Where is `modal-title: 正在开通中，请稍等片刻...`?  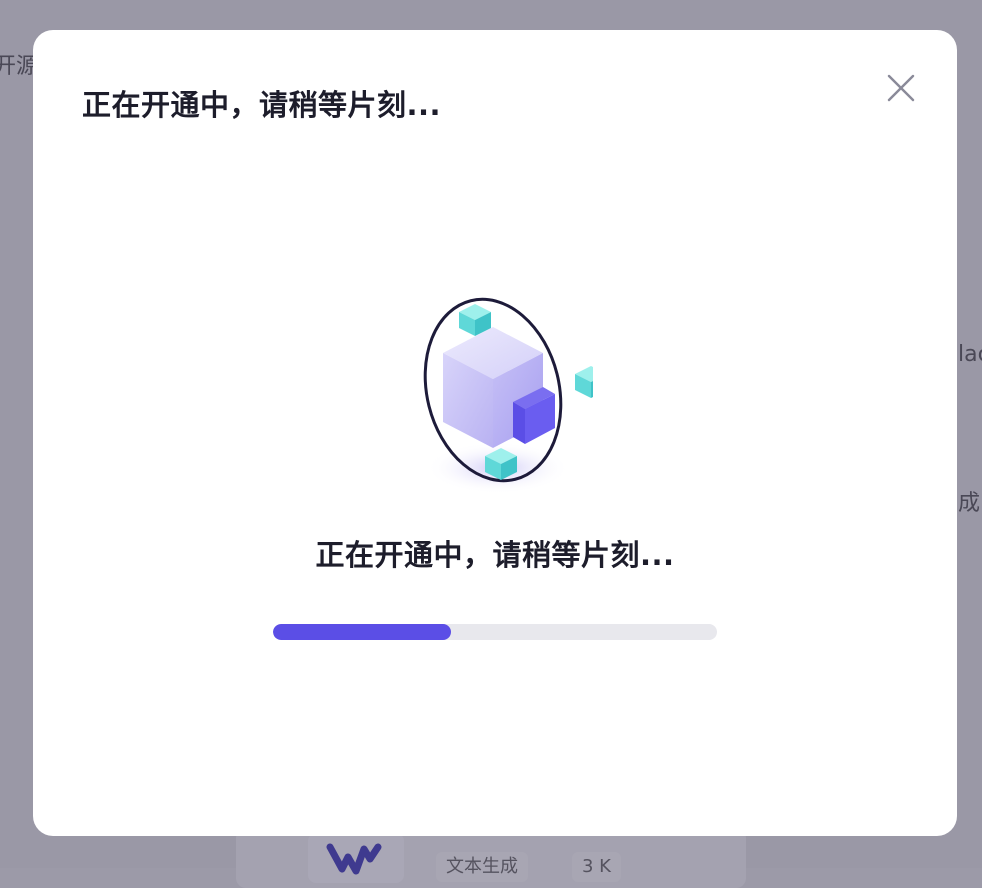
modal-title: 正在开通中，请稍等片刻... is located at coordinates (262, 105).